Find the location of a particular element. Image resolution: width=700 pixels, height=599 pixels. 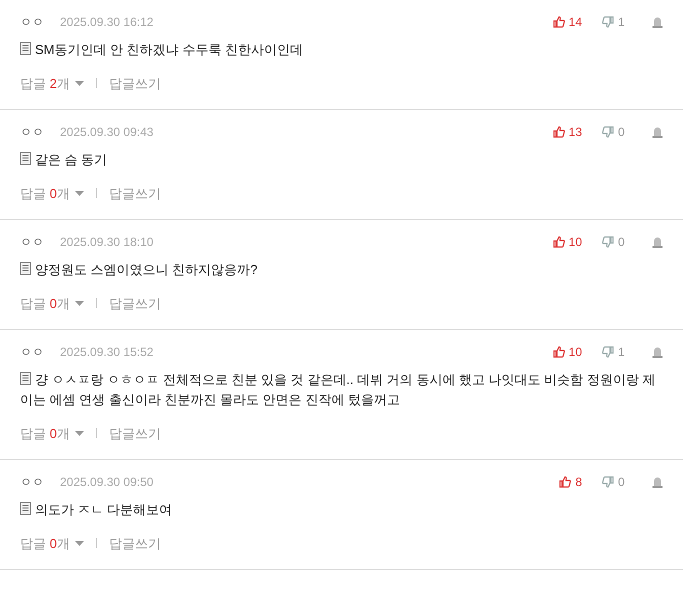

upvote-button: 13 is located at coordinates (563, 131).